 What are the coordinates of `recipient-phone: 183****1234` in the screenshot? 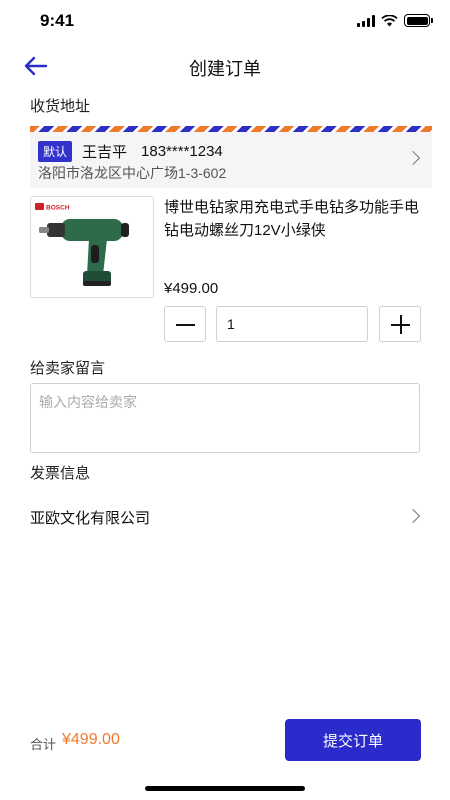 It's located at (182, 151).